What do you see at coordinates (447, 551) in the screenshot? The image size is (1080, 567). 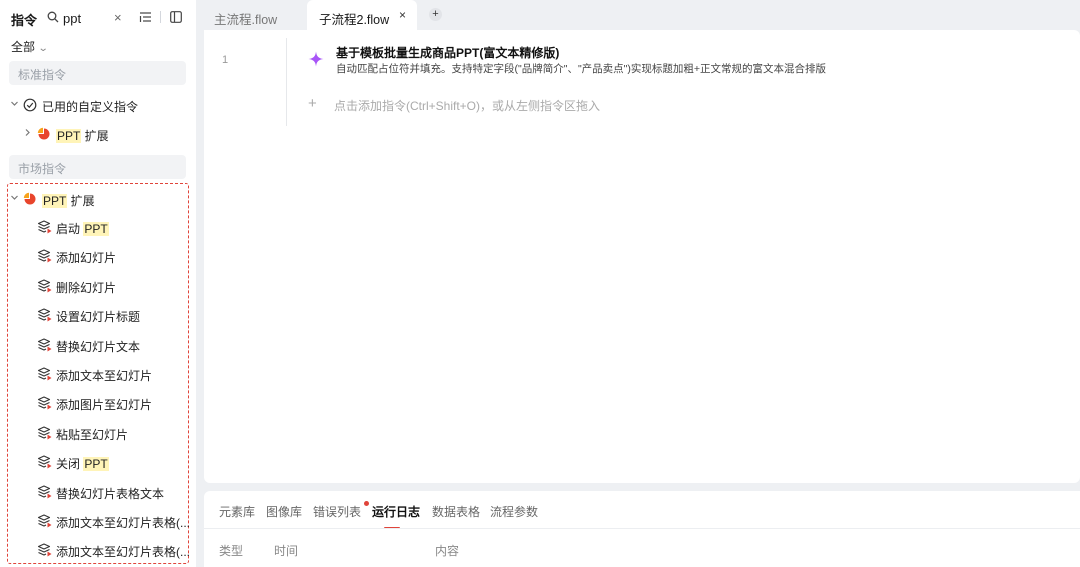 I see `column-content: 内容` at bounding box center [447, 551].